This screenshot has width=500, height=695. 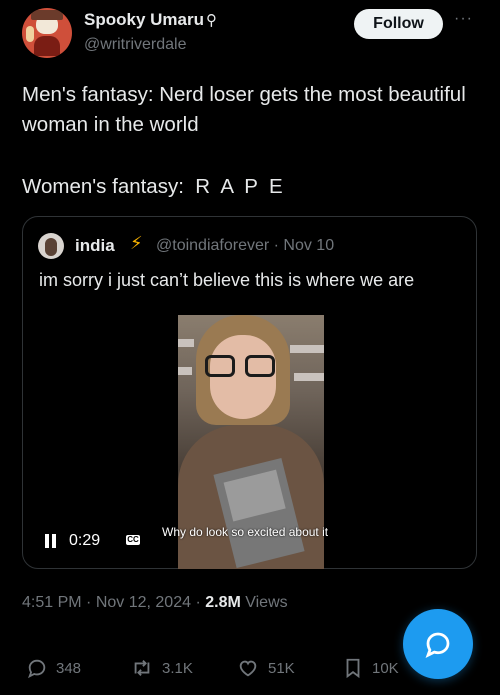 I want to click on chat-bubble-icon, so click(x=437, y=645).